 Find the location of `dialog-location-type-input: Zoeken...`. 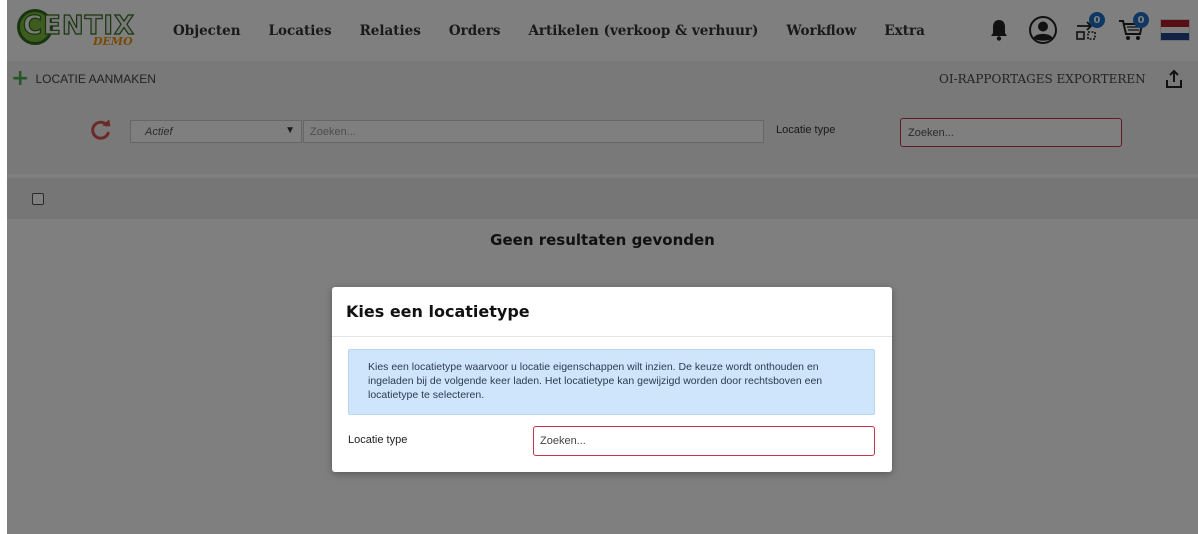

dialog-location-type-input: Zoeken... is located at coordinates (704, 441).